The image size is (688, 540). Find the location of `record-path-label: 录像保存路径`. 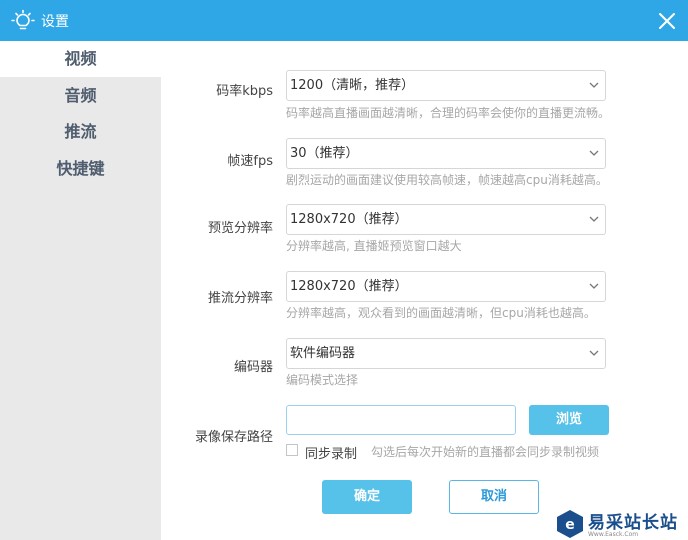

record-path-label: 录像保存路径 is located at coordinates (233, 437).